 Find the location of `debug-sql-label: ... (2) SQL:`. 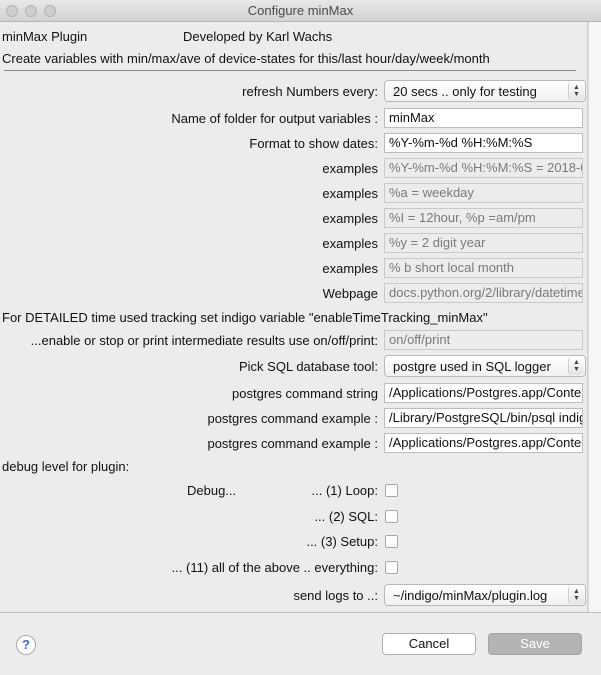

debug-sql-label: ... (2) SQL: is located at coordinates (346, 516).